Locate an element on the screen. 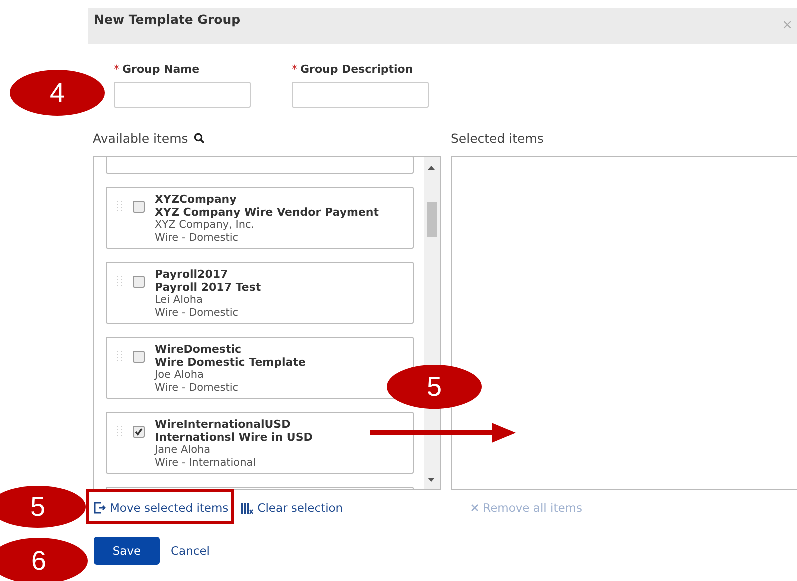  move-action-link: Move selected items is located at coordinates (161, 508).